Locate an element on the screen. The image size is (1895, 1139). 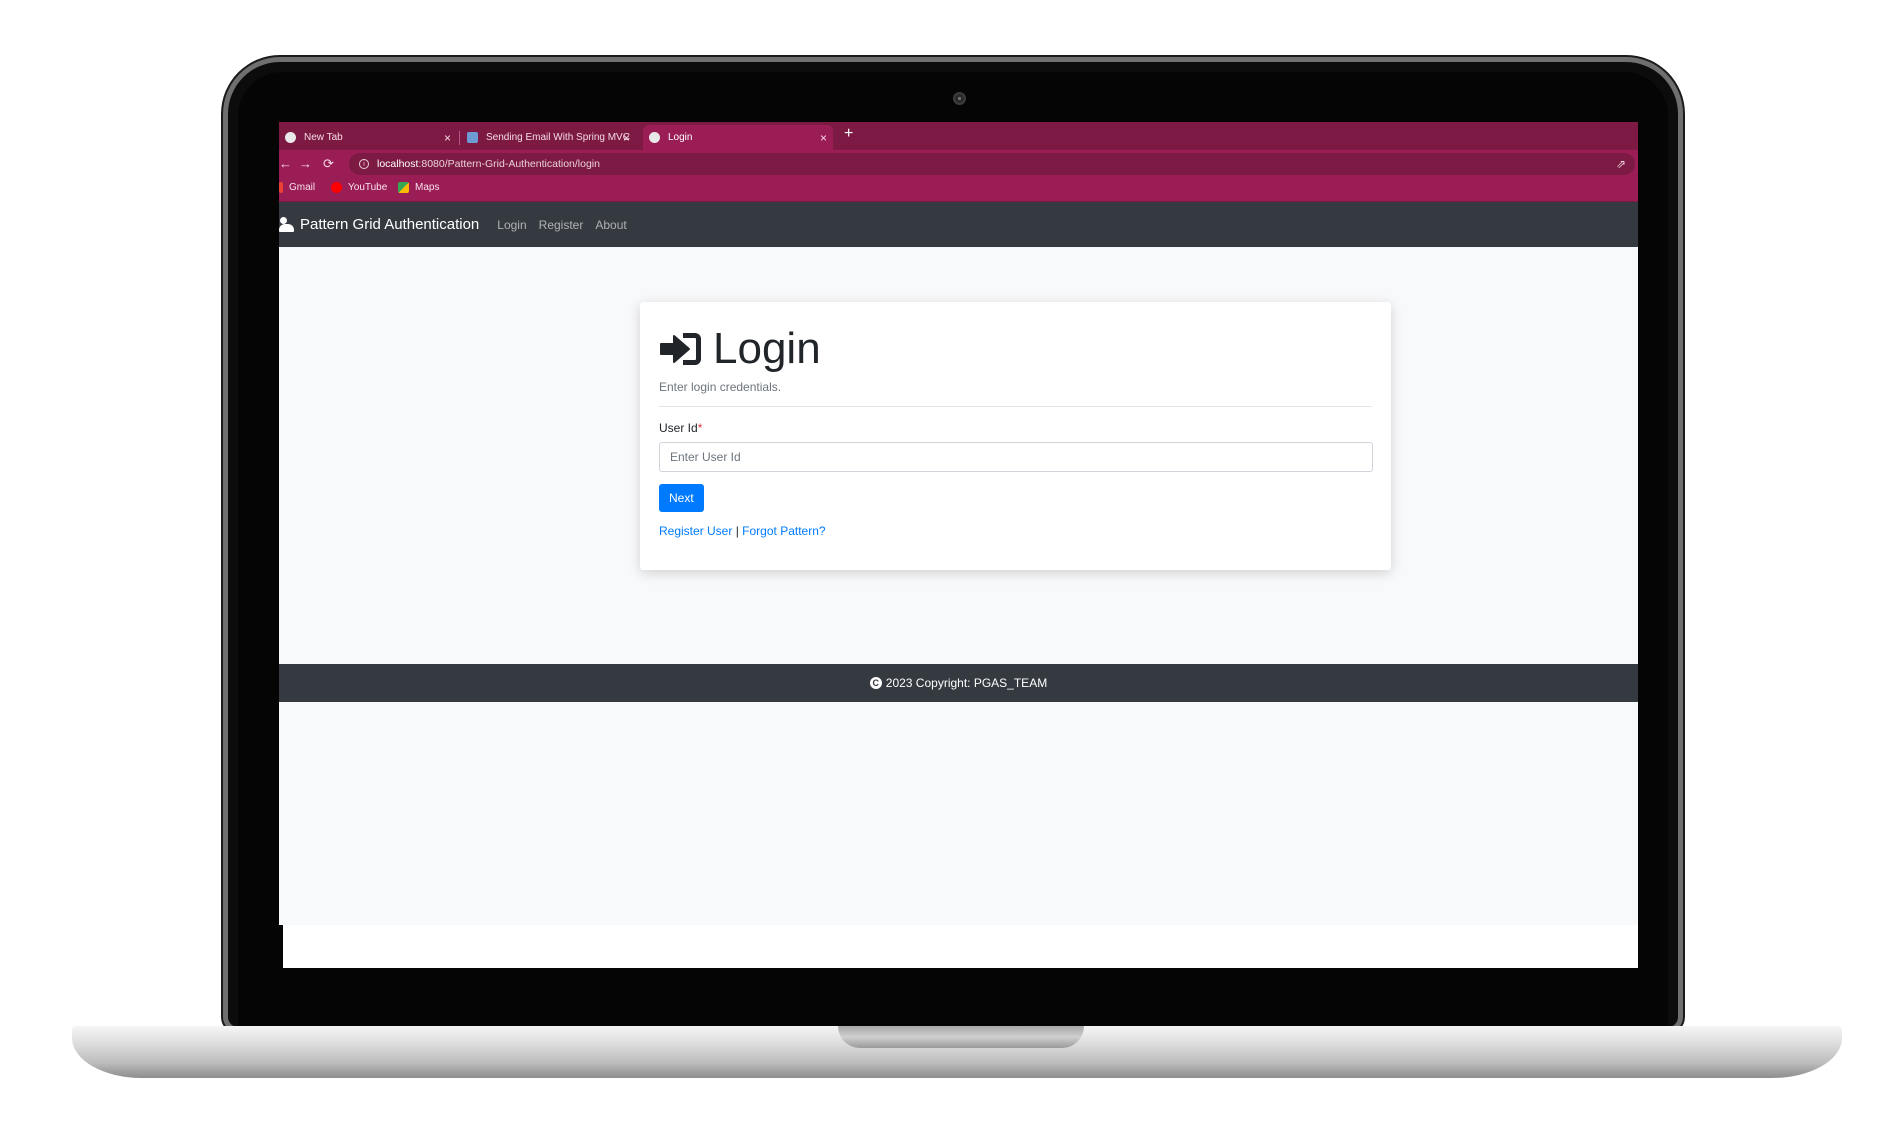
tab-new-tab: New Tab × is located at coordinates (368, 137).